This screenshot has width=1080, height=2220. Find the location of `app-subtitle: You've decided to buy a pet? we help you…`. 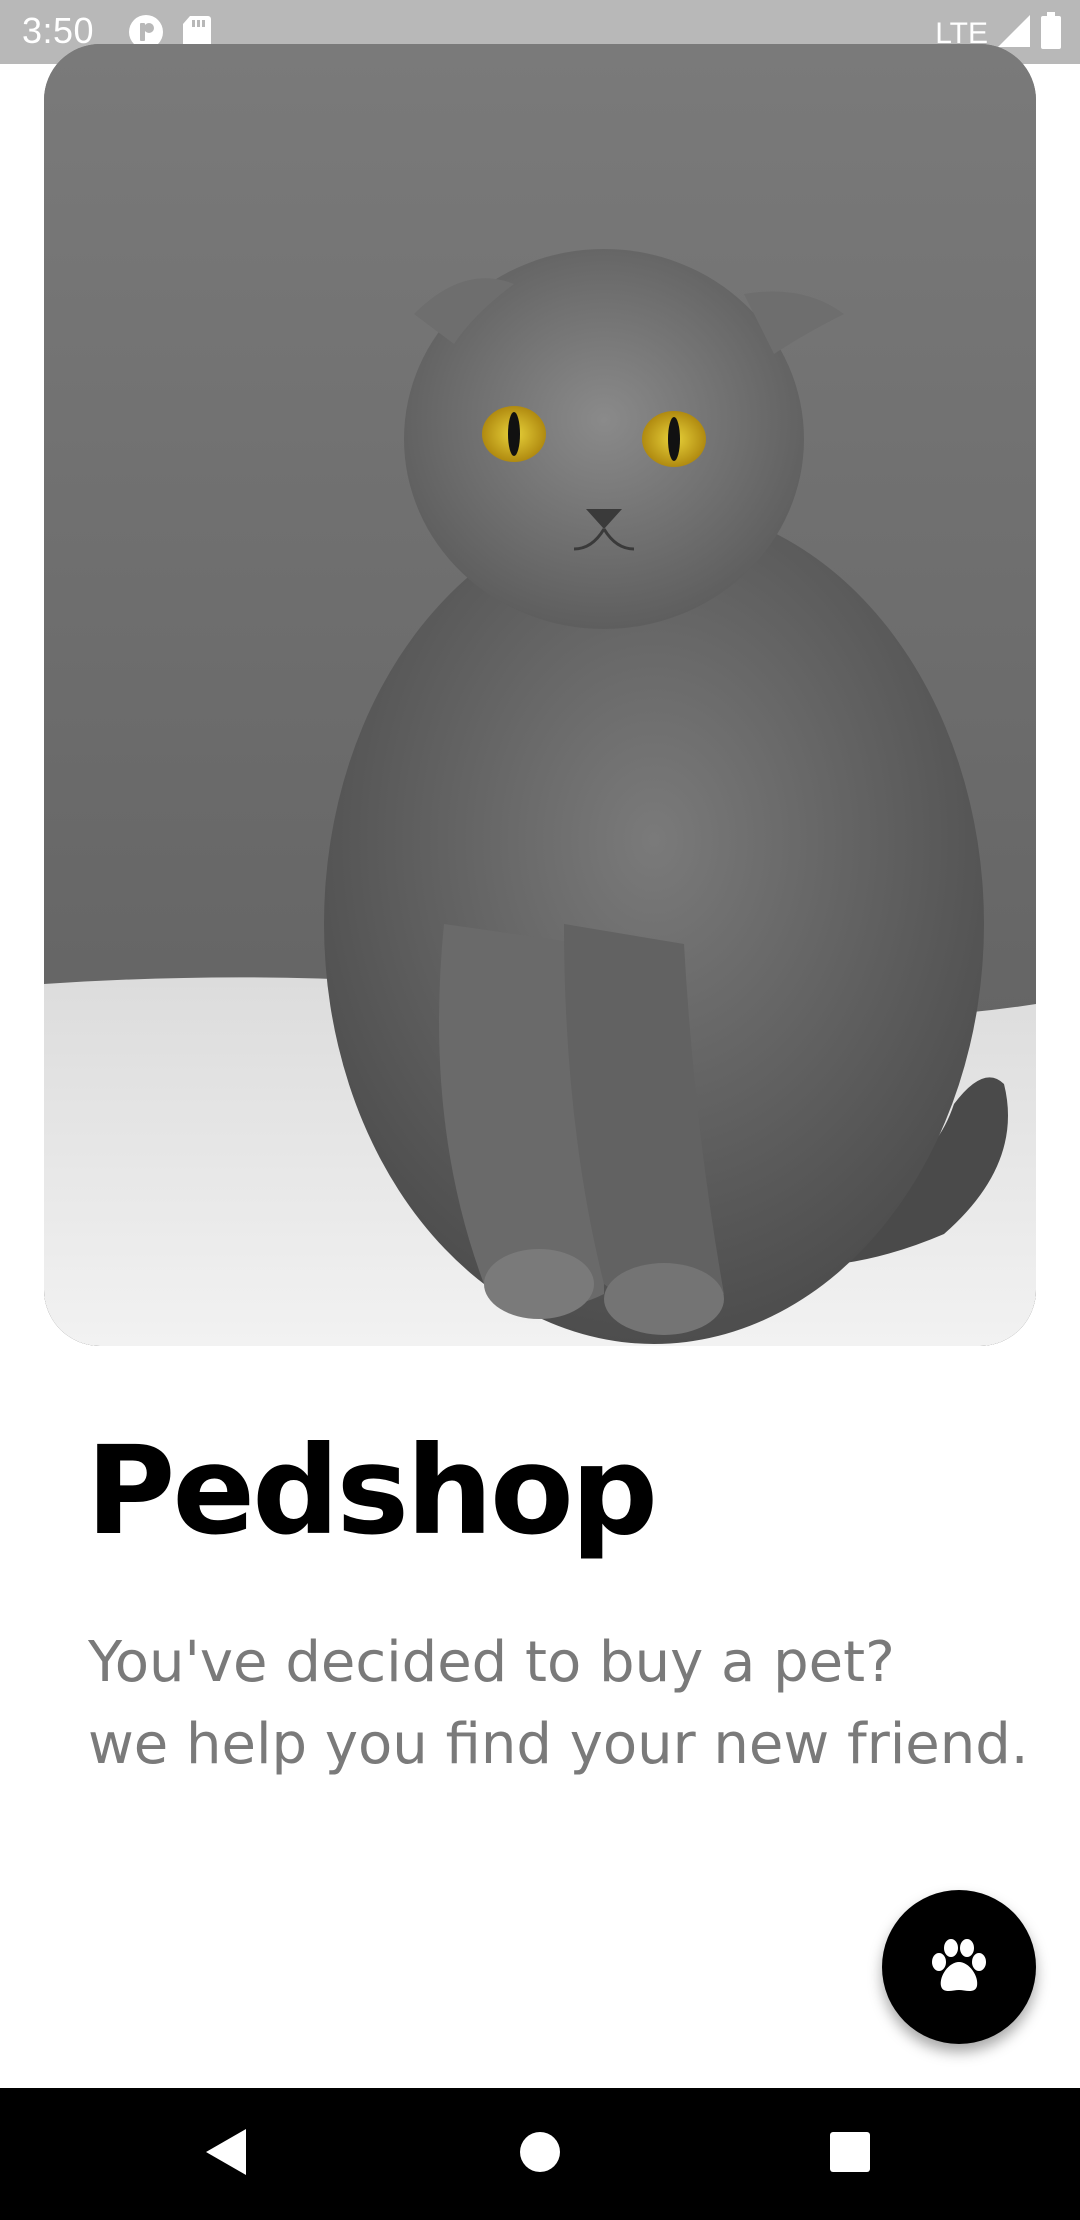

app-subtitle: You've decided to buy a pet? we help you… is located at coordinates (558, 1704).